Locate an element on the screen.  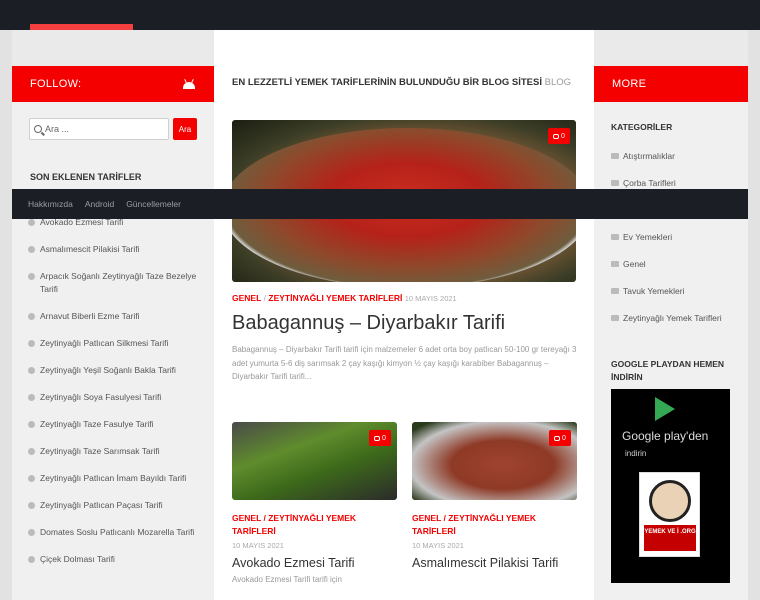
recent-link: Zeytinyağlı Taze Sarımsak Tarifi is located at coordinates (100, 451).